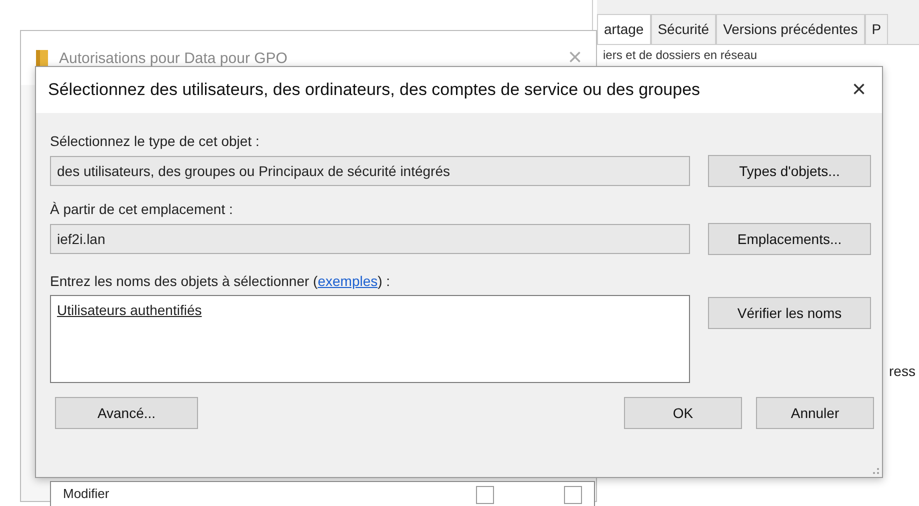 The height and width of the screenshot is (506, 919). Describe the element at coordinates (683, 29) in the screenshot. I see `tab: Sécurité` at that location.